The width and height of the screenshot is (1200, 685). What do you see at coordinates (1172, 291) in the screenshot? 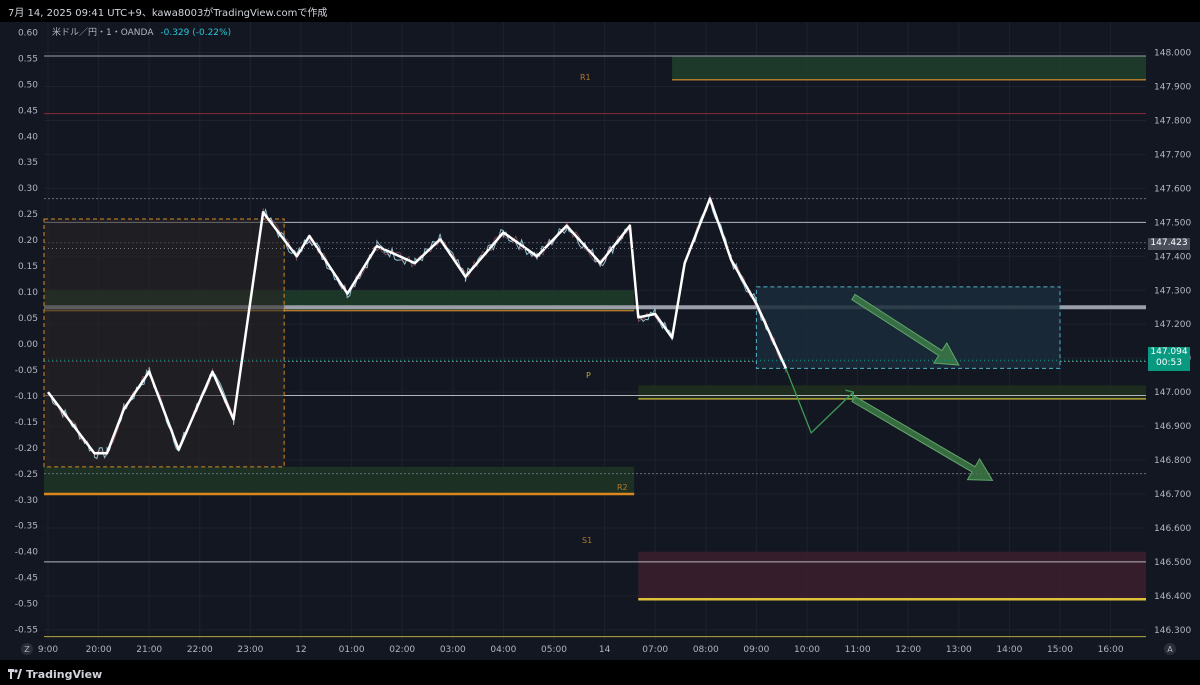
I see `right-axis-tick: 147.300` at bounding box center [1172, 291].